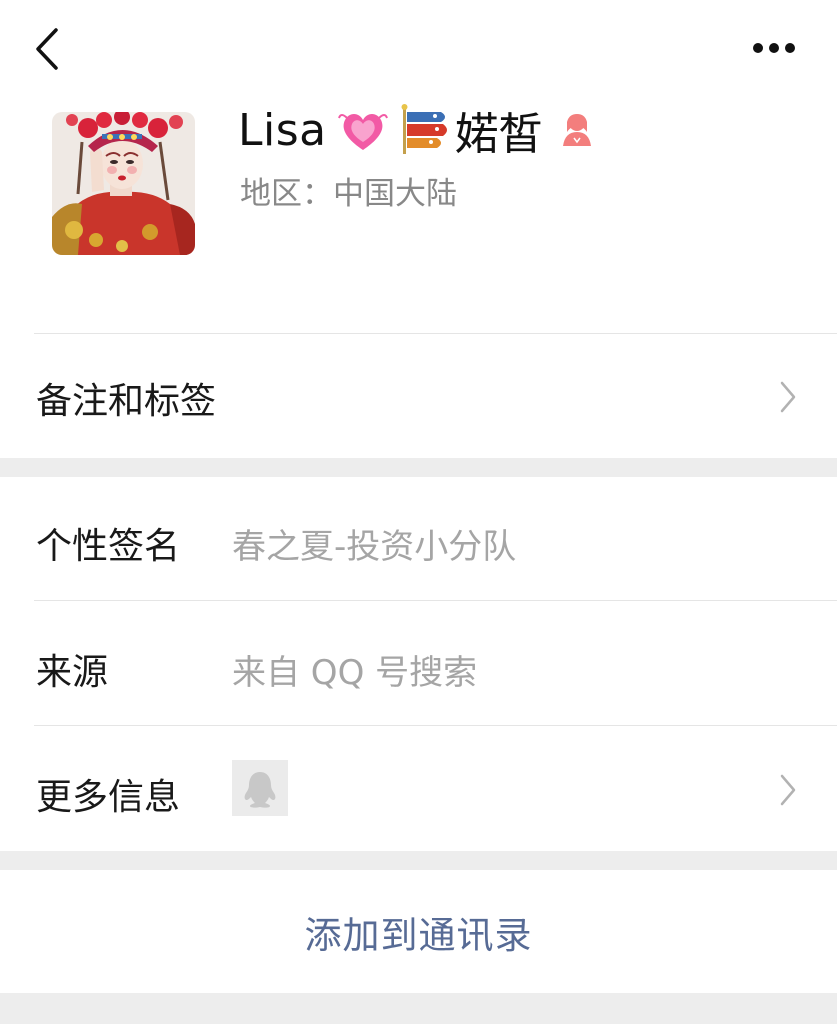  What do you see at coordinates (108, 546) in the screenshot?
I see `row-label: 个性签名` at bounding box center [108, 546].